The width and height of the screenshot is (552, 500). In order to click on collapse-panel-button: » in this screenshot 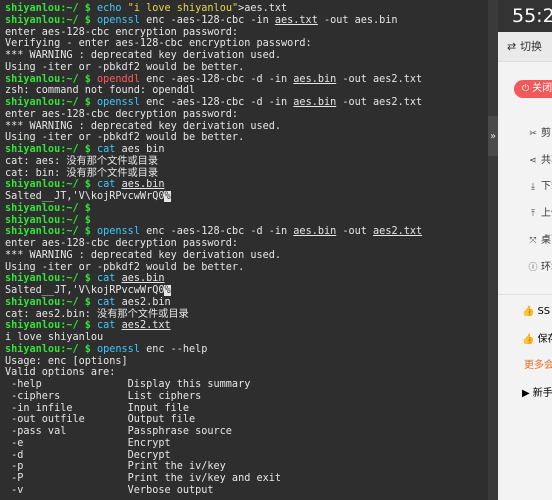, I will do `click(493, 136)`.